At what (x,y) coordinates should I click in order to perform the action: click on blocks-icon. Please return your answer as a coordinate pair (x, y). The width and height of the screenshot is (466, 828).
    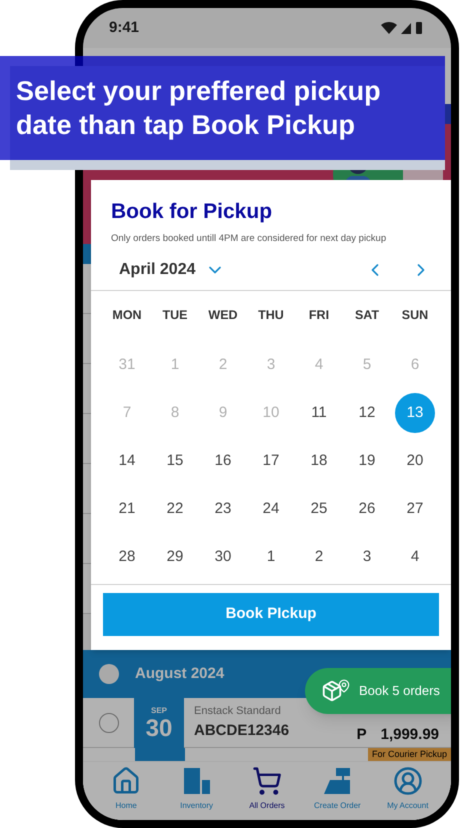
    Looking at the image, I should click on (197, 781).